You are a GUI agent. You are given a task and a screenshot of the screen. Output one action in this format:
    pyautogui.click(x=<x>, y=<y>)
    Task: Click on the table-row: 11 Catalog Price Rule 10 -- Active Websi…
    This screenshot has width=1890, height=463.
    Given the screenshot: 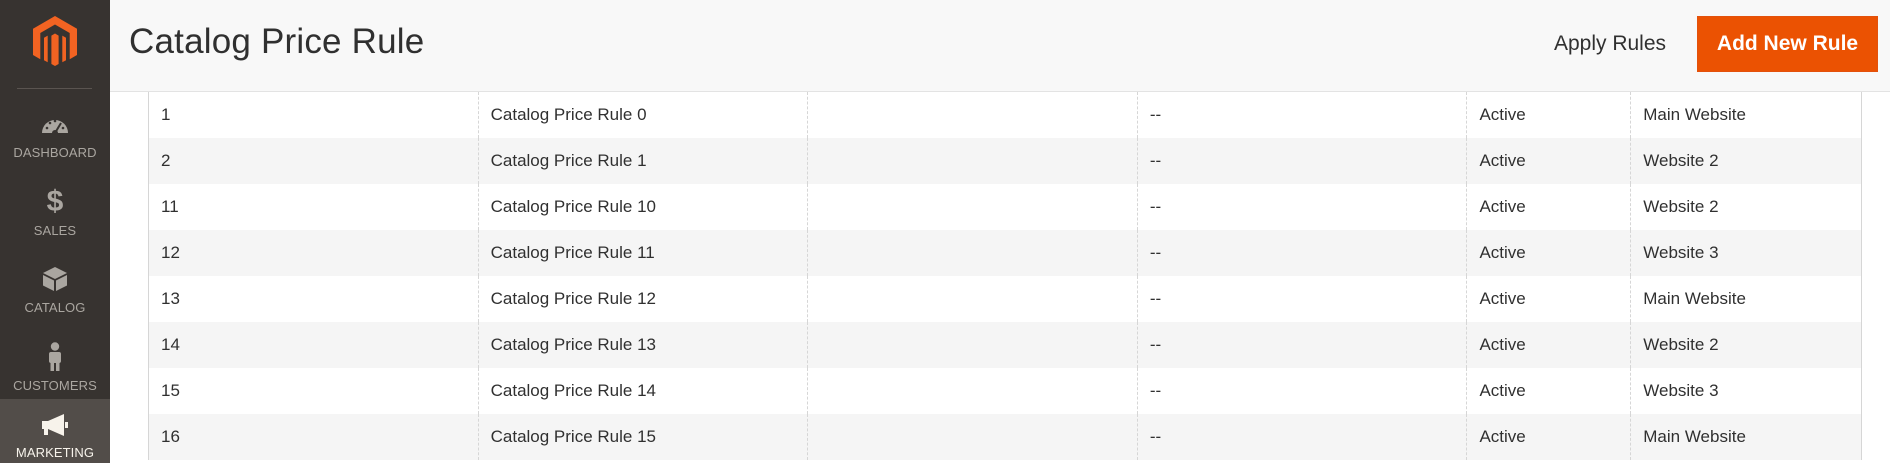 What is the action you would take?
    pyautogui.click(x=1005, y=207)
    